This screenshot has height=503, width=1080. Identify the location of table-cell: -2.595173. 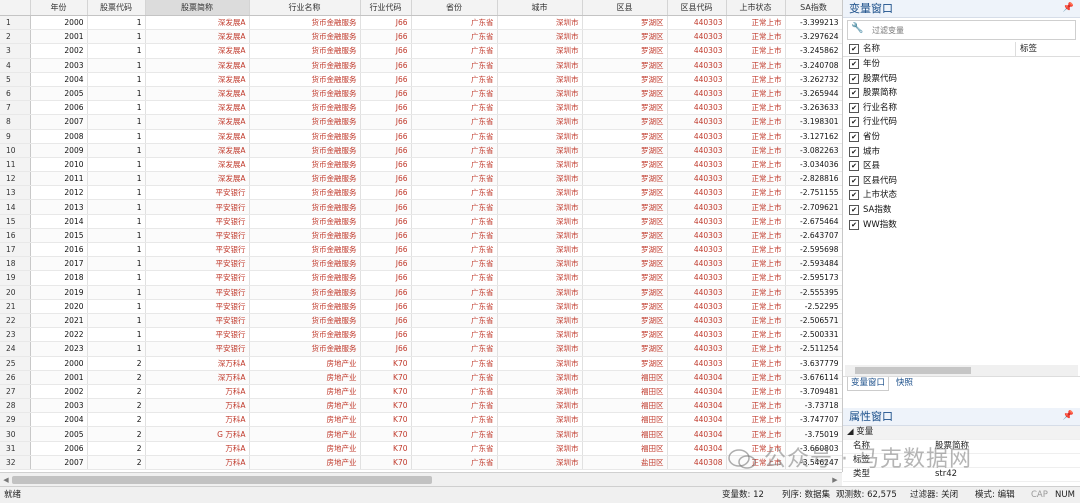
(813, 278).